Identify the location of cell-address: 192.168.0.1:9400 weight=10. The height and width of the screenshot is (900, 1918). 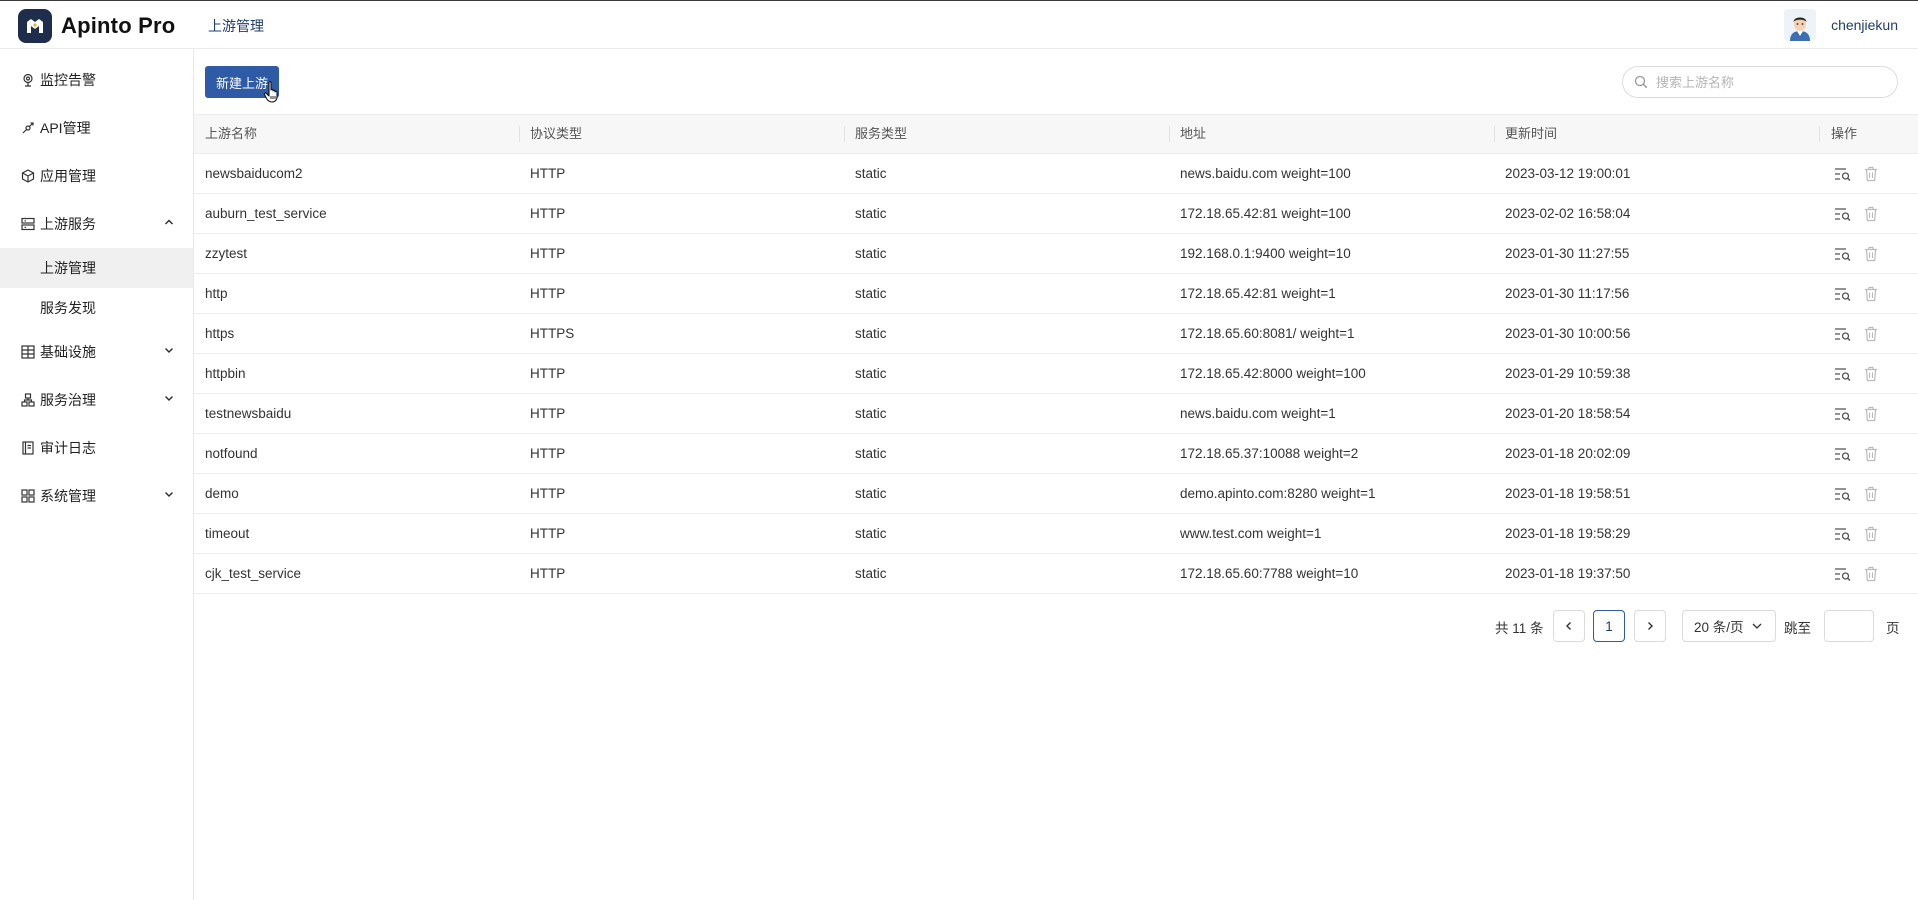
(1265, 253).